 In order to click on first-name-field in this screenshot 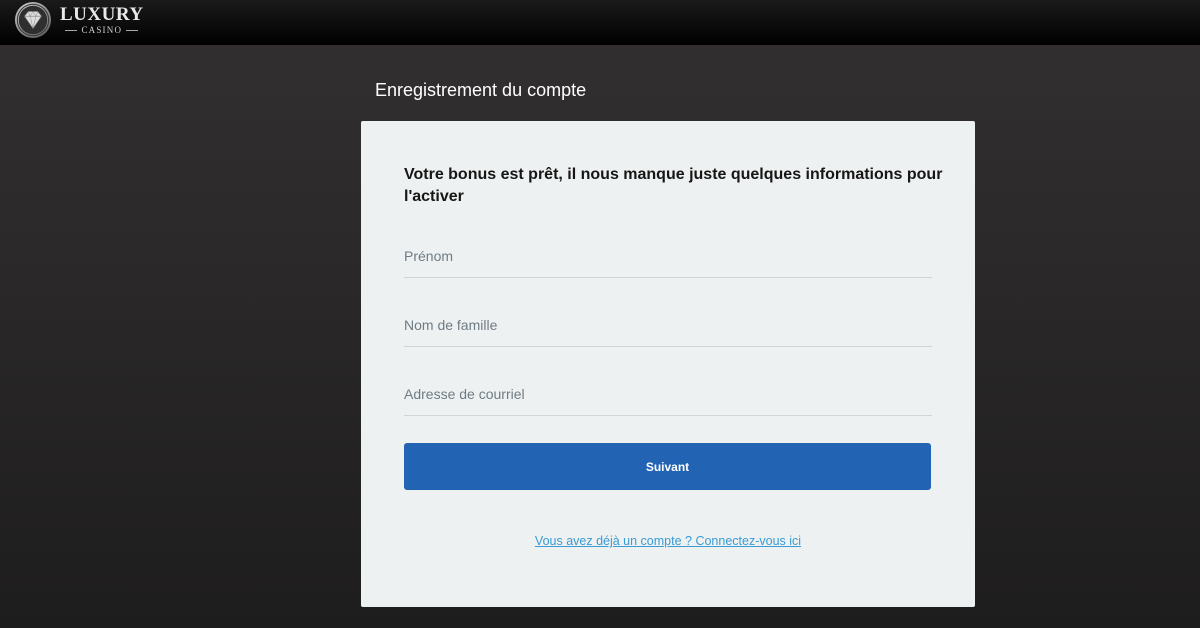, I will do `click(668, 256)`.